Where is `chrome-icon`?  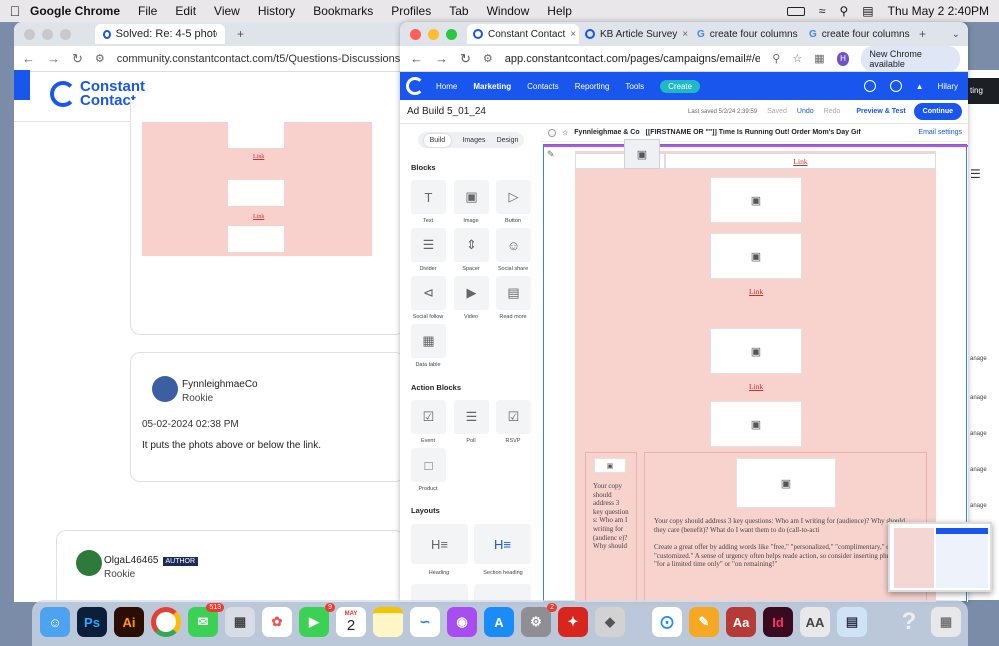
chrome-icon is located at coordinates (166, 622).